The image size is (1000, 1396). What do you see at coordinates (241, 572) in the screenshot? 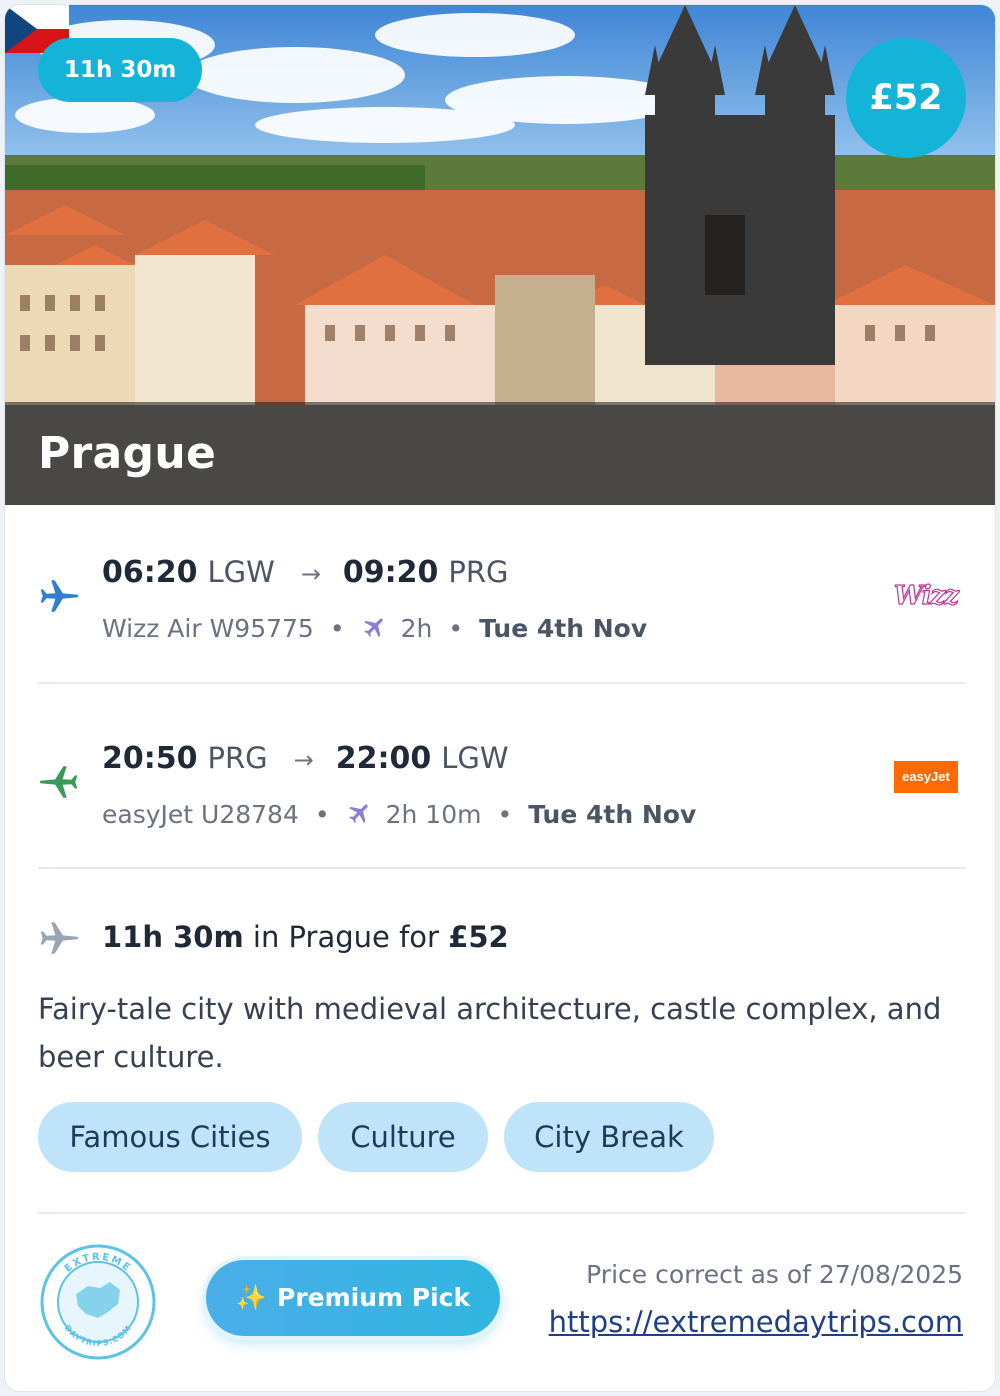
I see `outbound-depart-code: LGW` at bounding box center [241, 572].